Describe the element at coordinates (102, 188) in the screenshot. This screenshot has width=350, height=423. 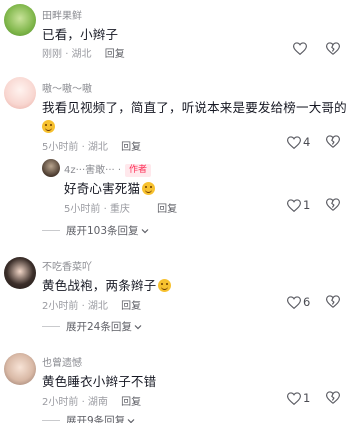
I see `reply-text-content: 好奇心害死猫` at that location.